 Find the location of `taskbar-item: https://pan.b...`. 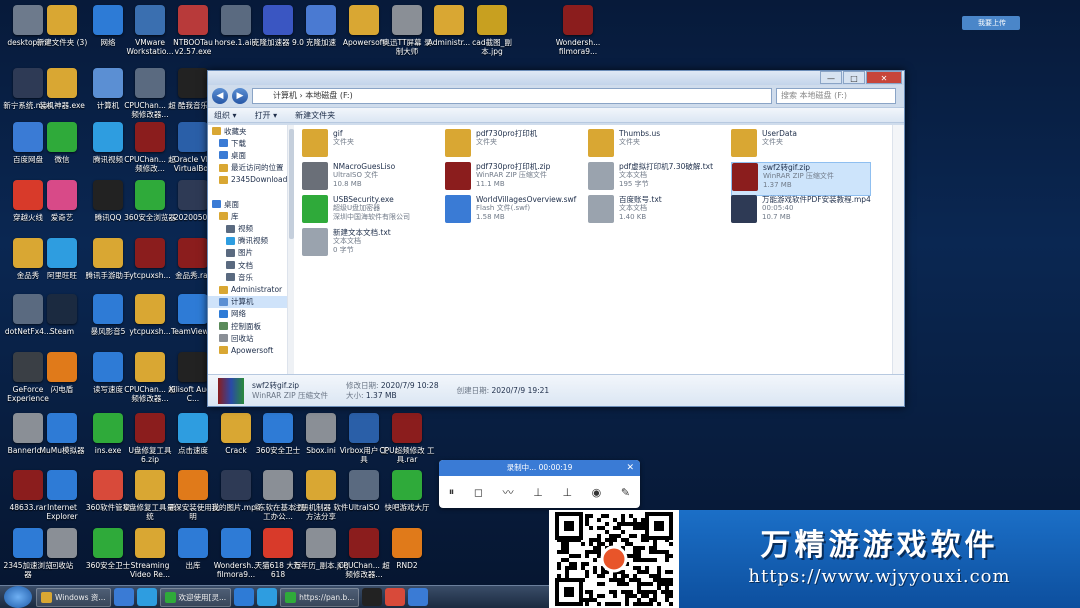

taskbar-item: https://pan.b... is located at coordinates (320, 597).